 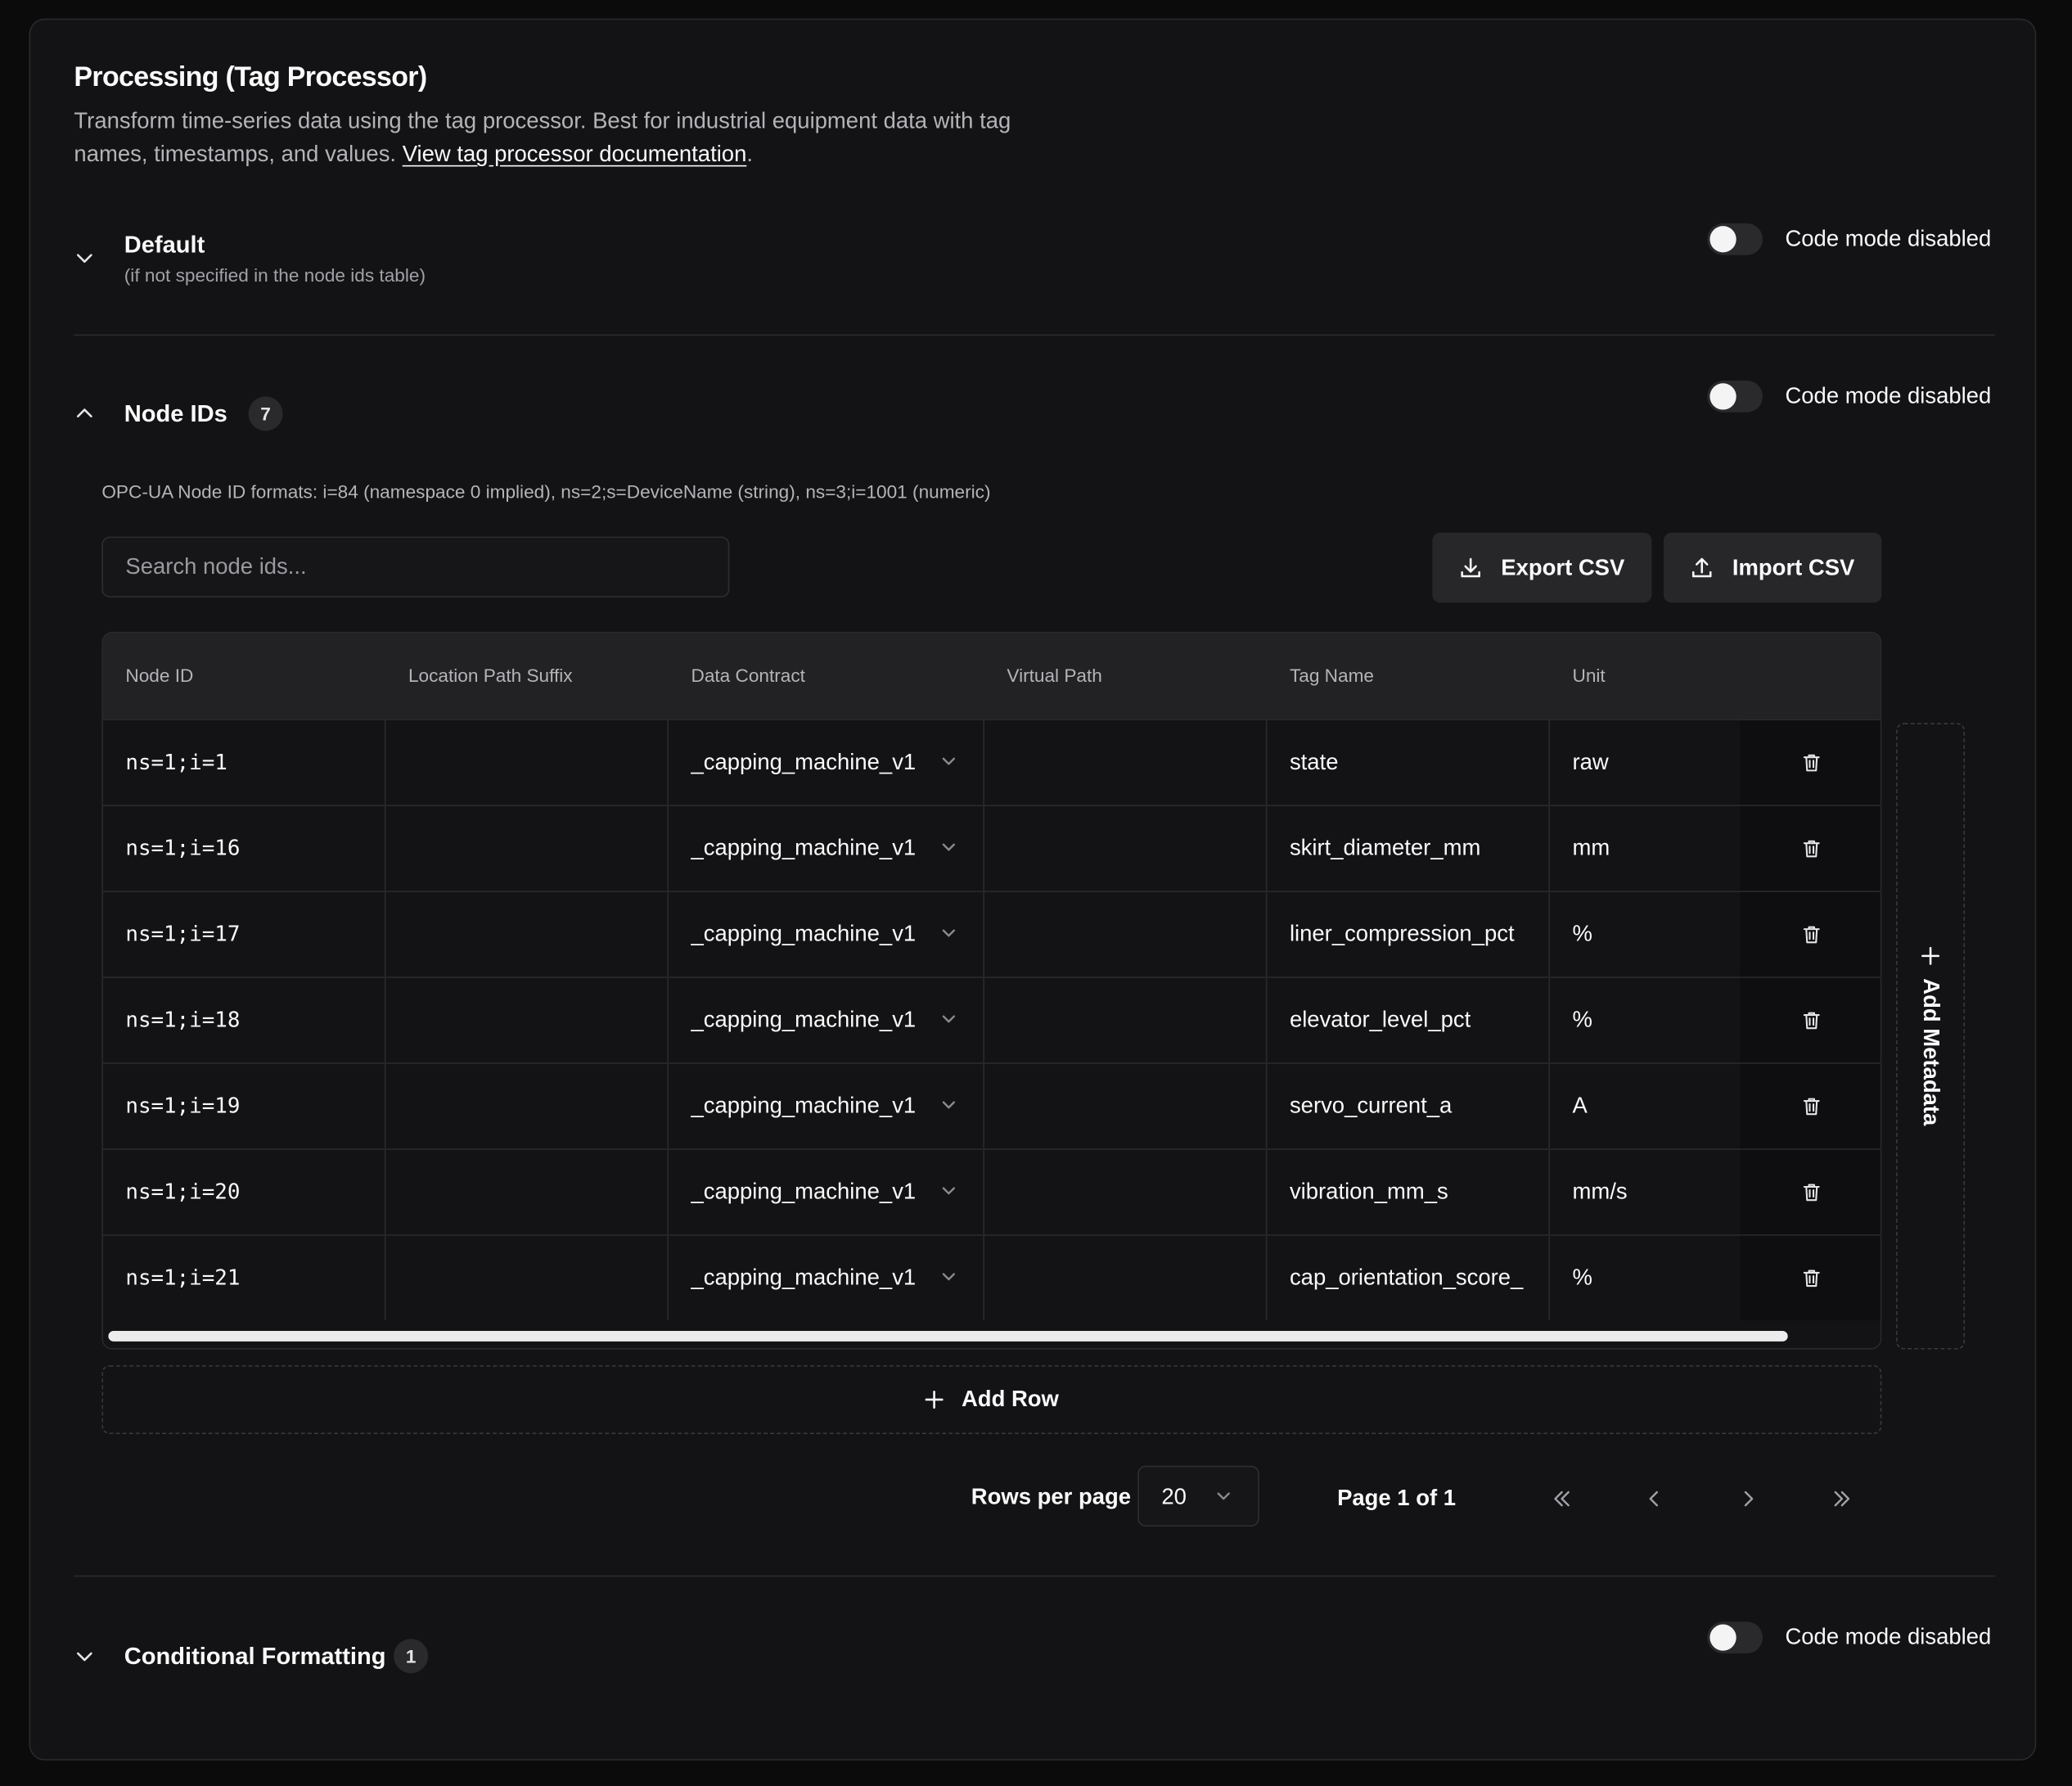 What do you see at coordinates (1842, 1498) in the screenshot?
I see `last-page-button` at bounding box center [1842, 1498].